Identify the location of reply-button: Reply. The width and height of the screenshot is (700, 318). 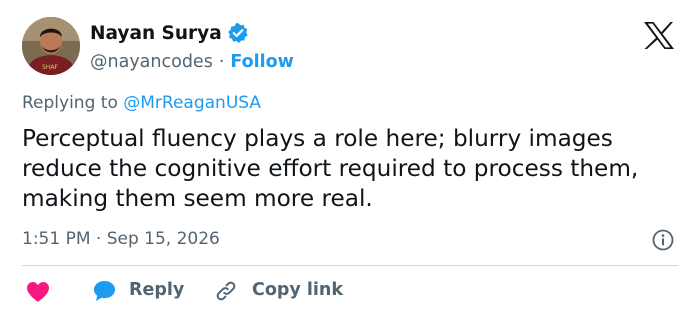
(156, 290).